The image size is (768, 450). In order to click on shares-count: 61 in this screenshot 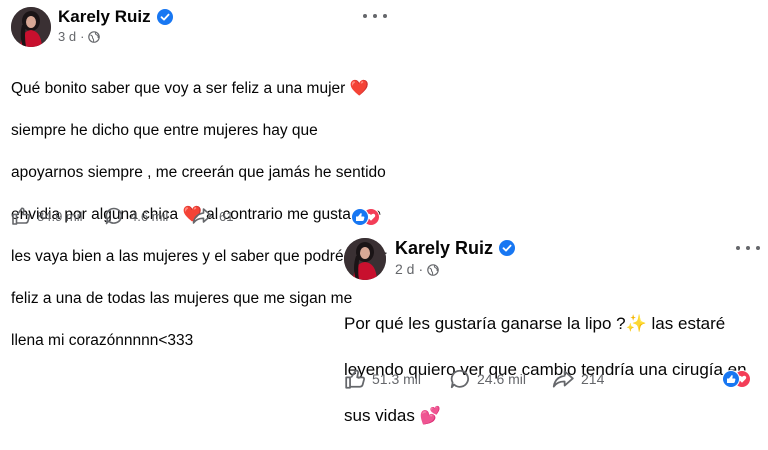, I will do `click(226, 216)`.